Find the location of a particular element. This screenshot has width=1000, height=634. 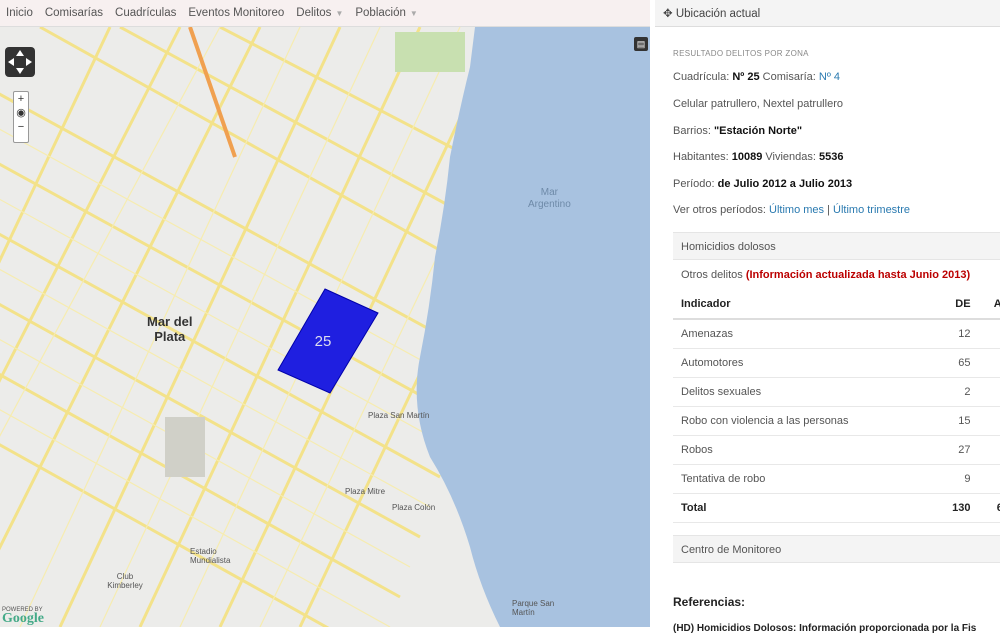

table-cell: 15 is located at coordinates (953, 421).